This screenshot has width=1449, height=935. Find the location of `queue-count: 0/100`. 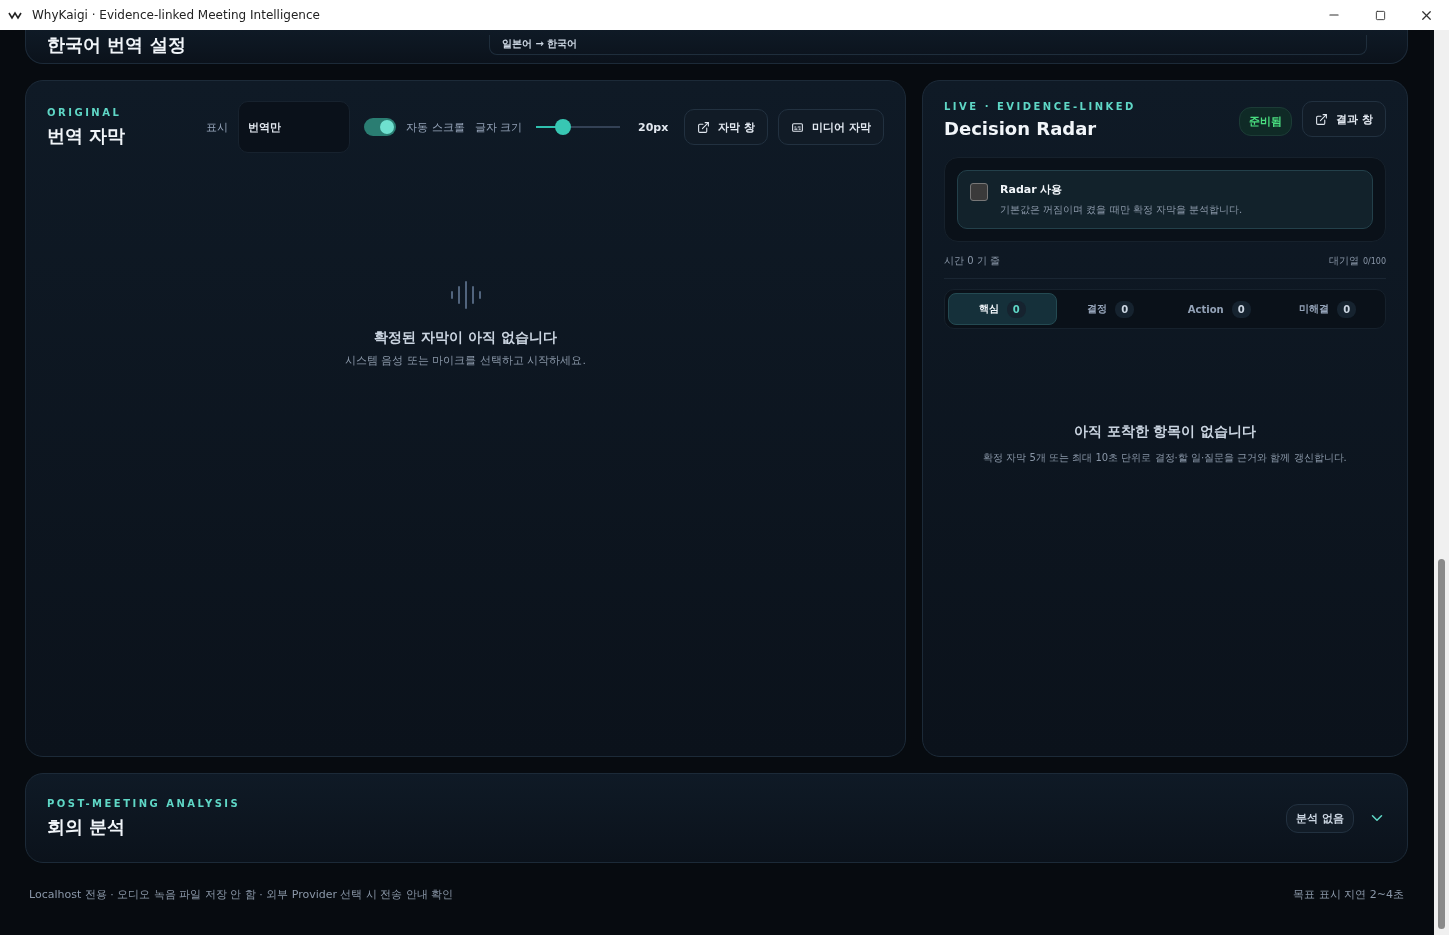

queue-count: 0/100 is located at coordinates (1374, 261).